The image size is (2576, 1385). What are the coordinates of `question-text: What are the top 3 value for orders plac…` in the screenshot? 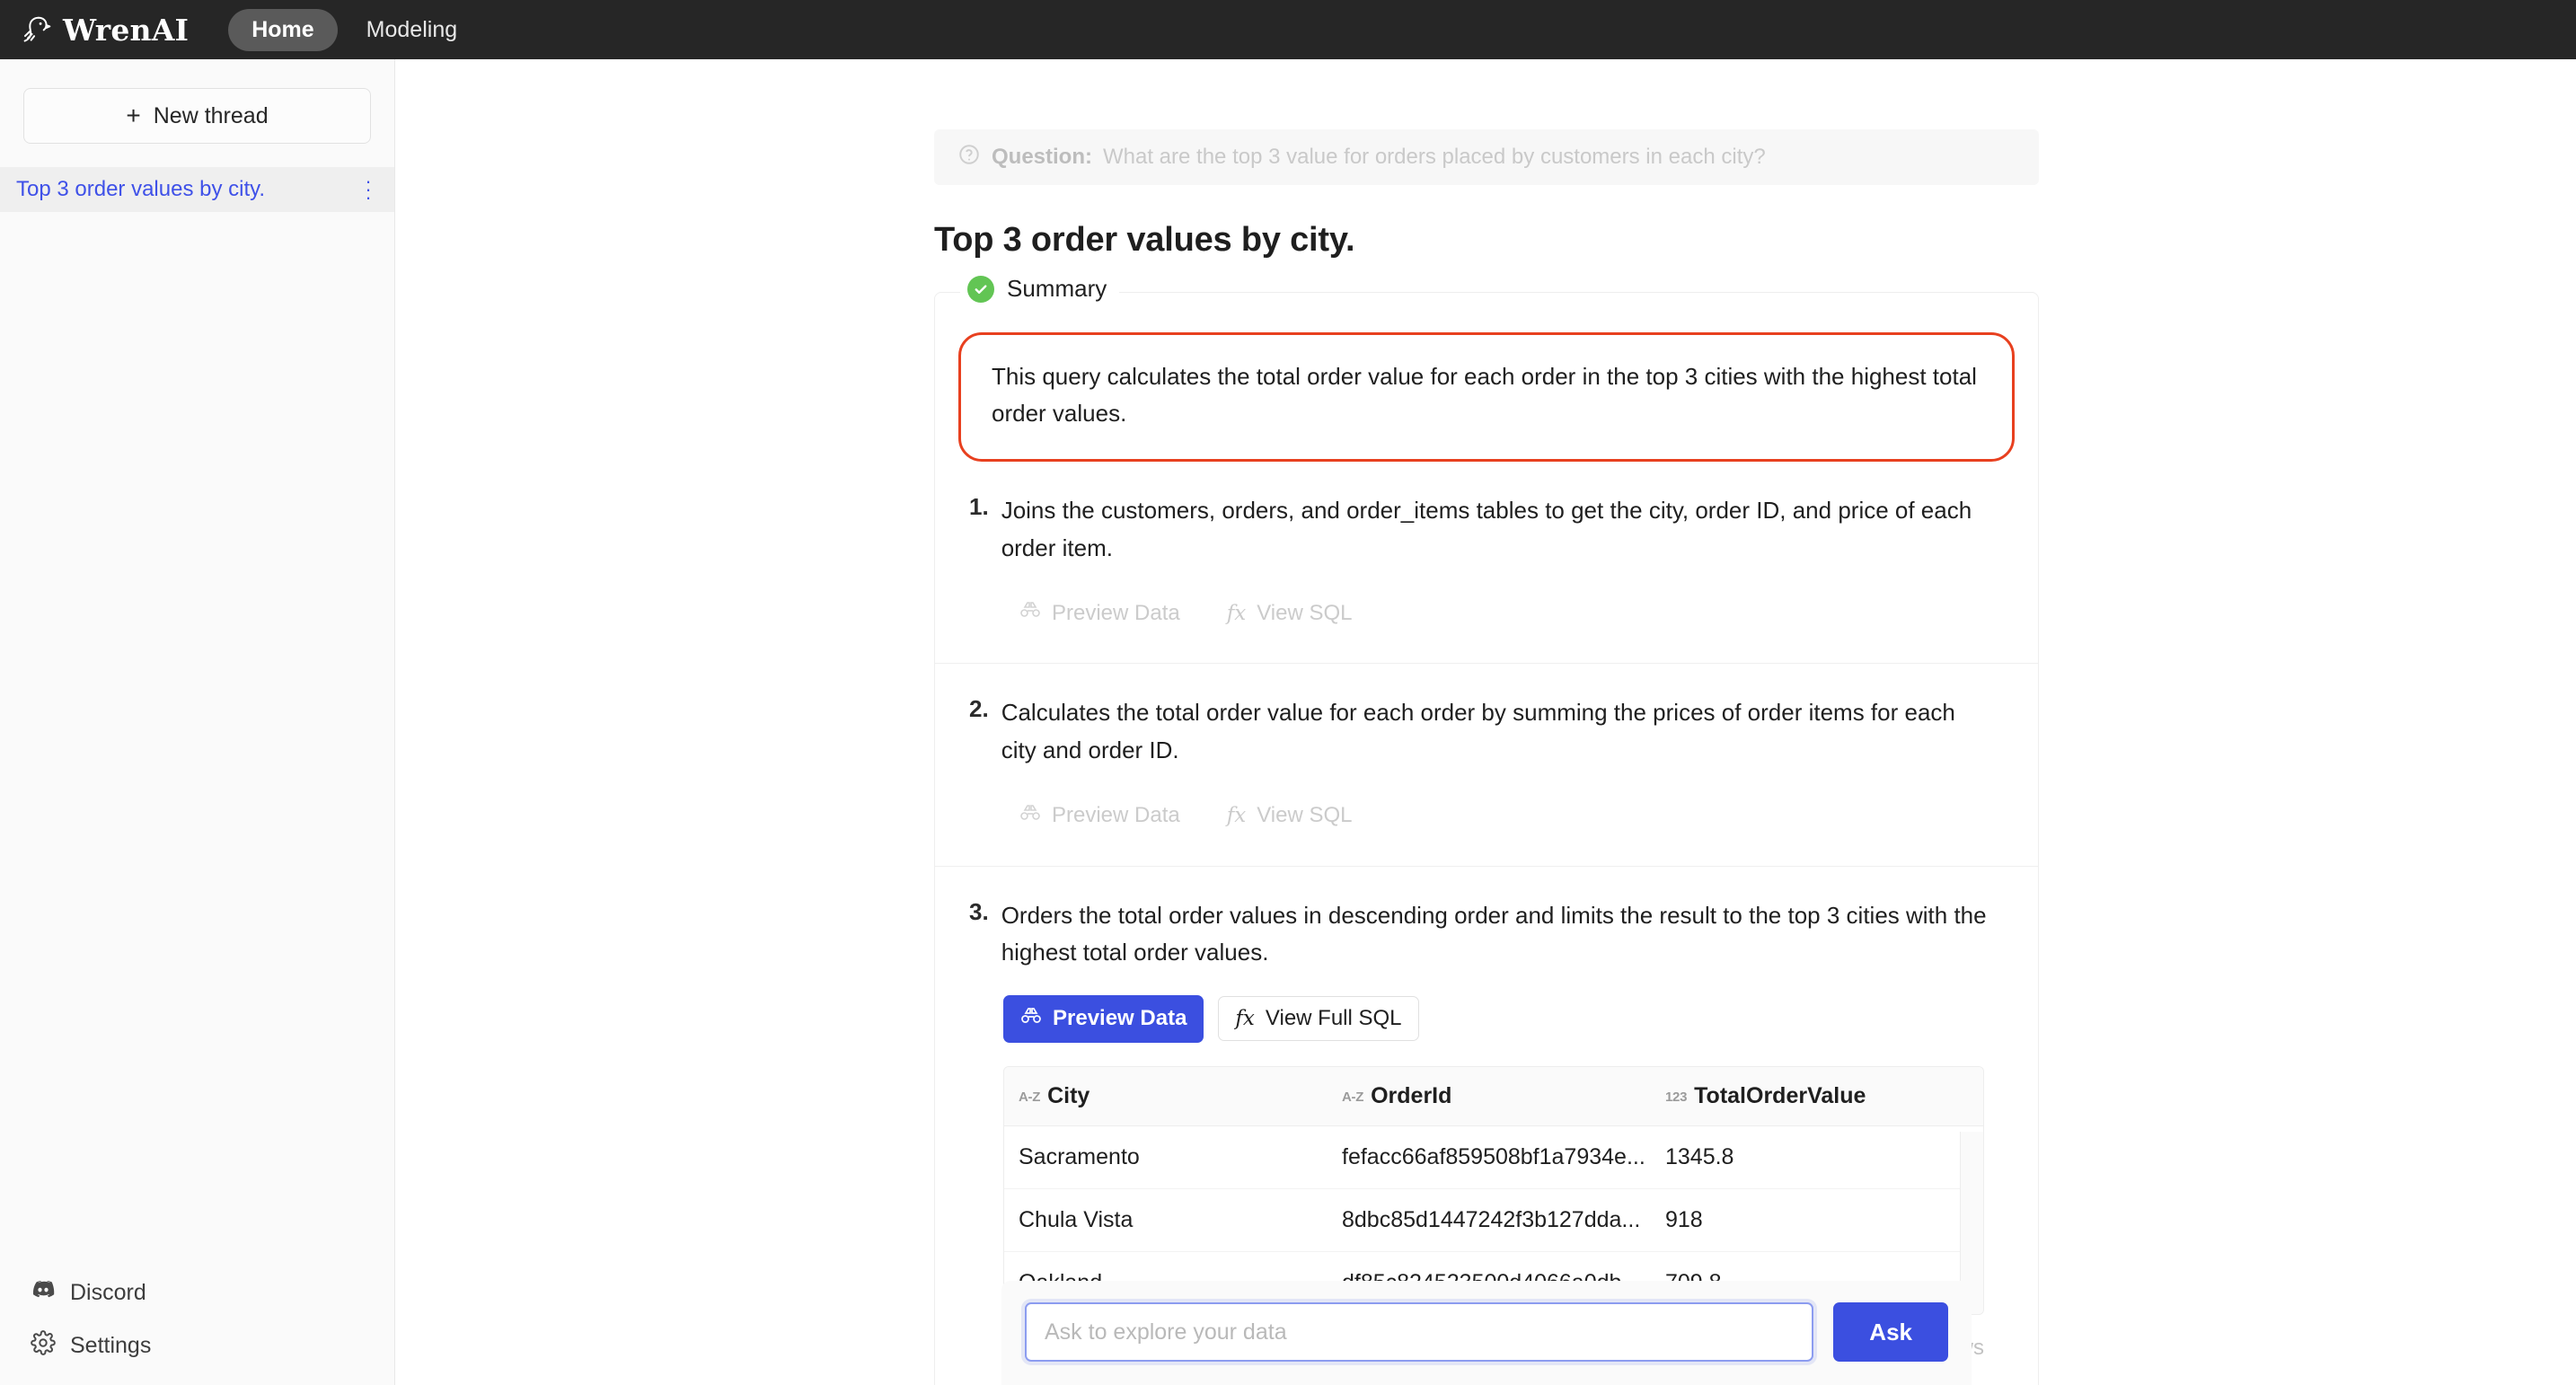 It's located at (1434, 157).